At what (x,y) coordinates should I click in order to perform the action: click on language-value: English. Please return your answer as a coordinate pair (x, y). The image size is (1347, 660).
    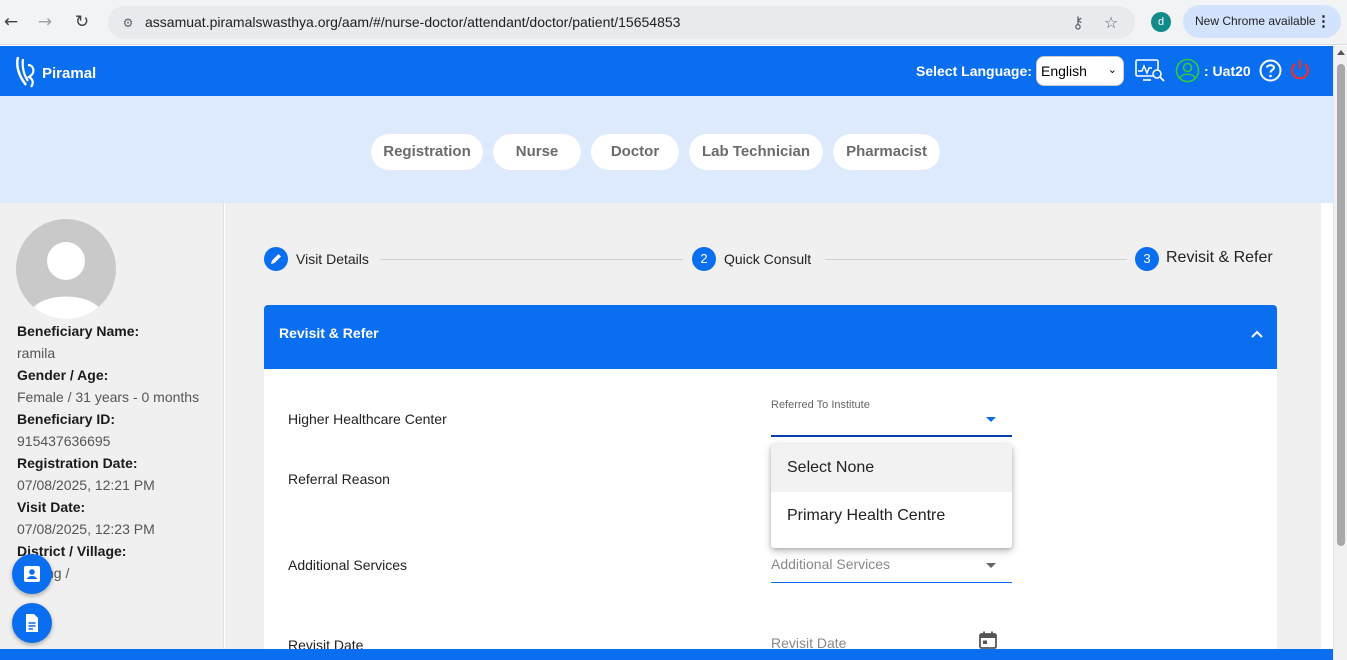
    Looking at the image, I should click on (1064, 71).